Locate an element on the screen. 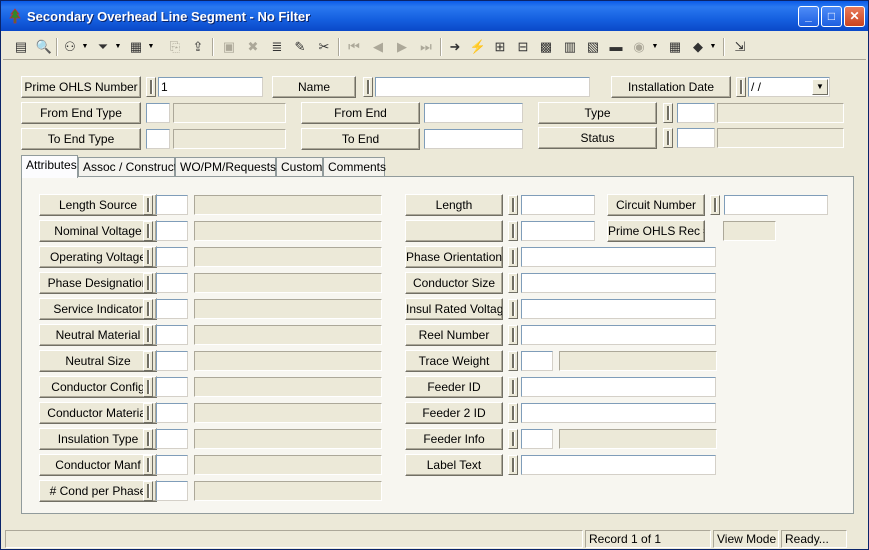  export-icon: ⇪ is located at coordinates (198, 47).